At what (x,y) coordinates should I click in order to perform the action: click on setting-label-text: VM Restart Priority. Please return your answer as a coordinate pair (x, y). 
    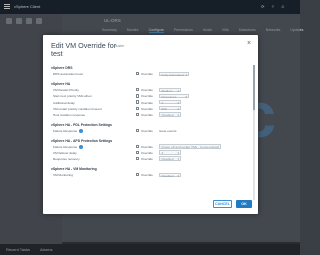
    Looking at the image, I should click on (66, 90).